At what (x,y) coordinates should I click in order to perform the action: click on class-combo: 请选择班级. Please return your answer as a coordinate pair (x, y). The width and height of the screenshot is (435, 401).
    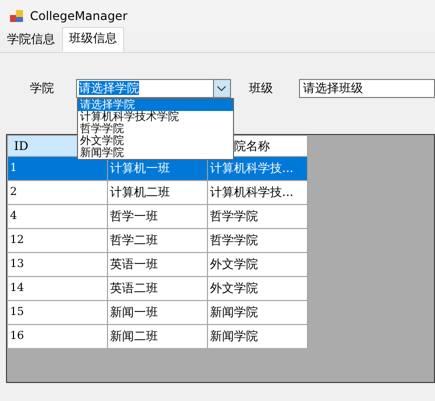
    Looking at the image, I should click on (366, 88).